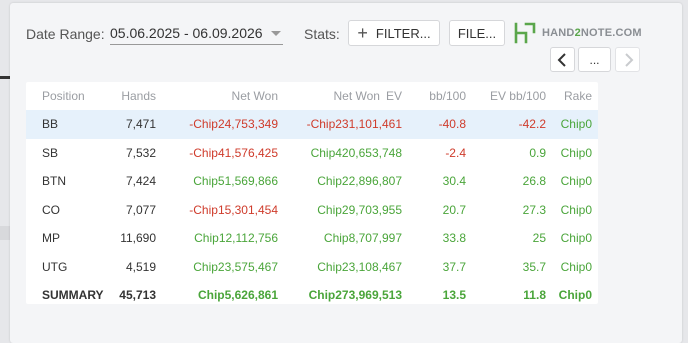 This screenshot has width=688, height=343. What do you see at coordinates (346, 96) in the screenshot?
I see `column-header-net-won-ev: Net Won EV` at bounding box center [346, 96].